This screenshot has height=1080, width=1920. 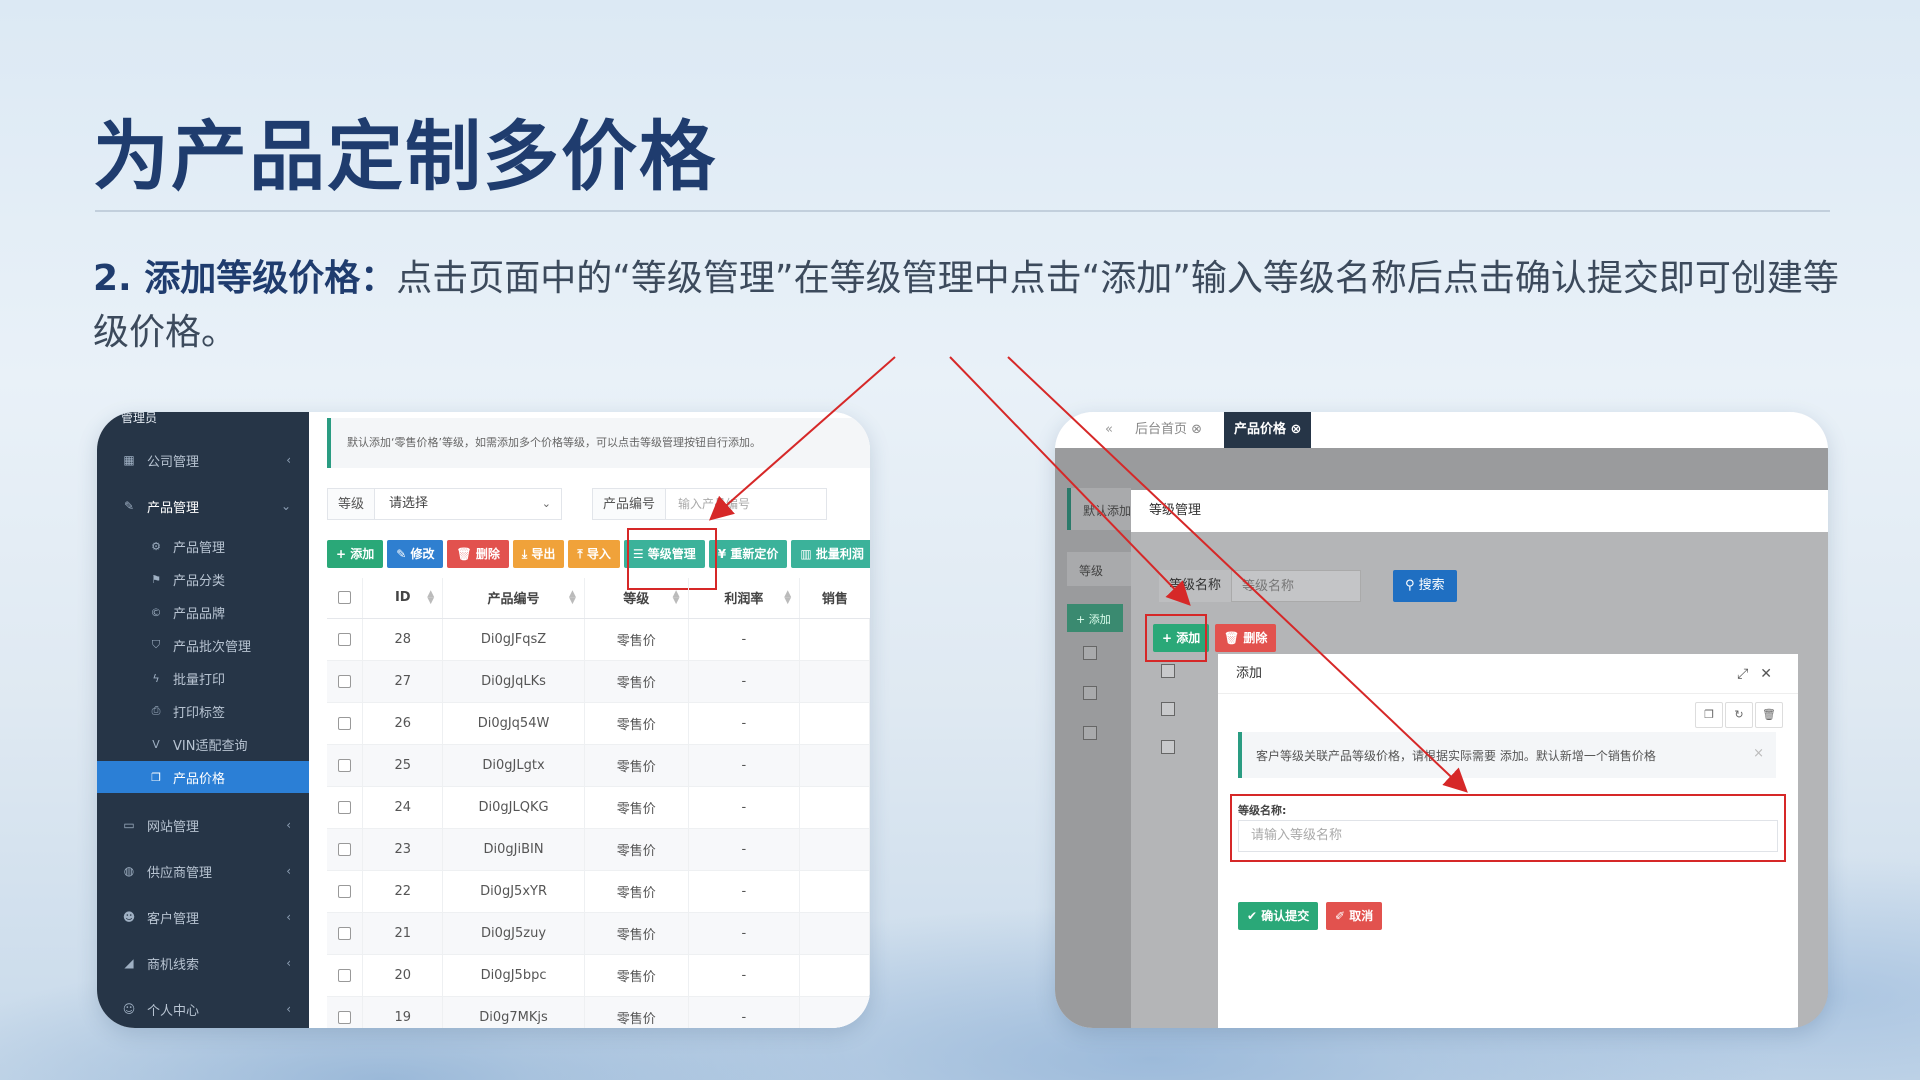 I want to click on close-icon: ✕, so click(x=1772, y=674).